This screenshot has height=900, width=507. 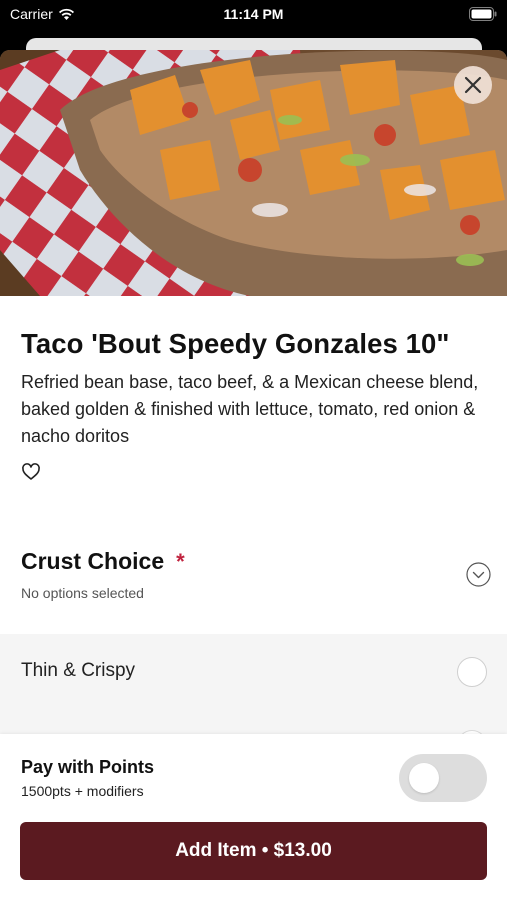 I want to click on close-icon, so click(x=473, y=85).